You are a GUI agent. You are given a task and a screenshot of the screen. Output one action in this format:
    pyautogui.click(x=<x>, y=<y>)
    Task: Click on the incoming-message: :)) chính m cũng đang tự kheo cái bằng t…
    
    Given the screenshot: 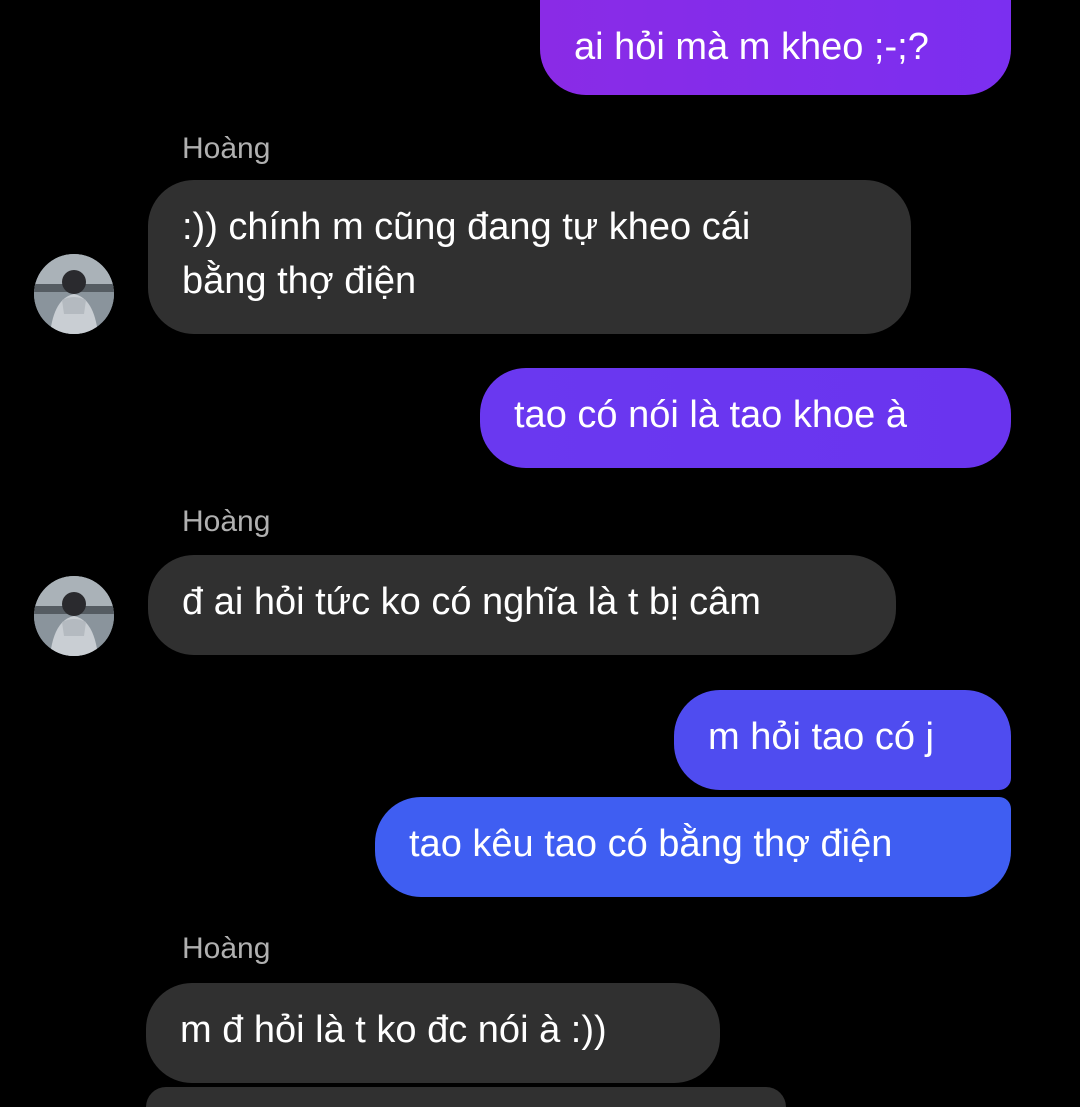 What is the action you would take?
    pyautogui.click(x=529, y=257)
    